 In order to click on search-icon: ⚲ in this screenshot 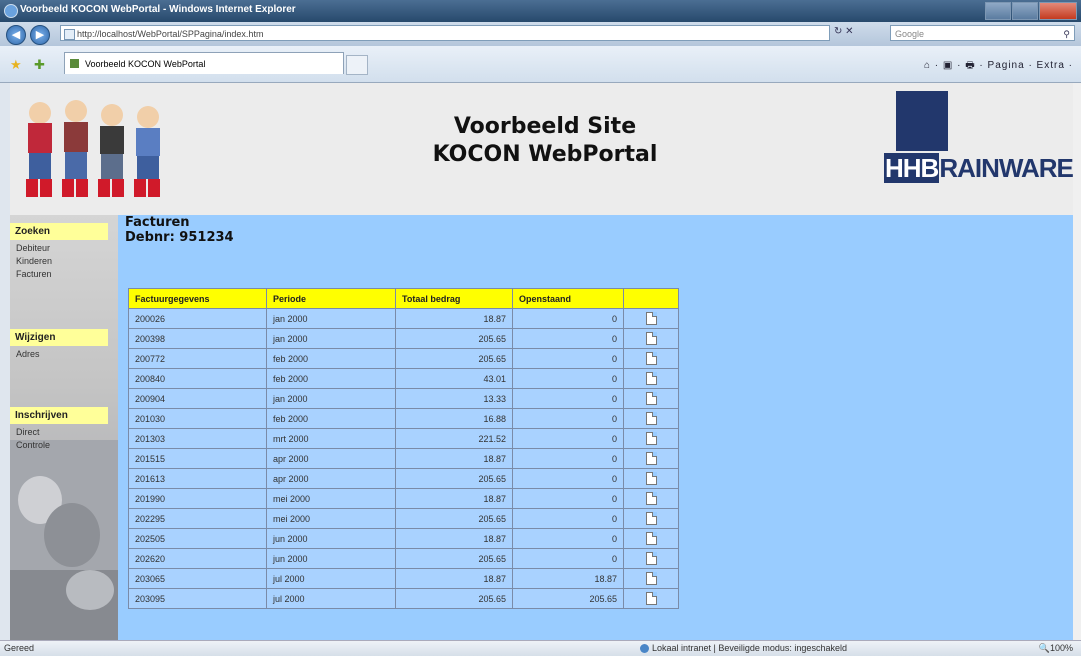, I will do `click(1066, 34)`.